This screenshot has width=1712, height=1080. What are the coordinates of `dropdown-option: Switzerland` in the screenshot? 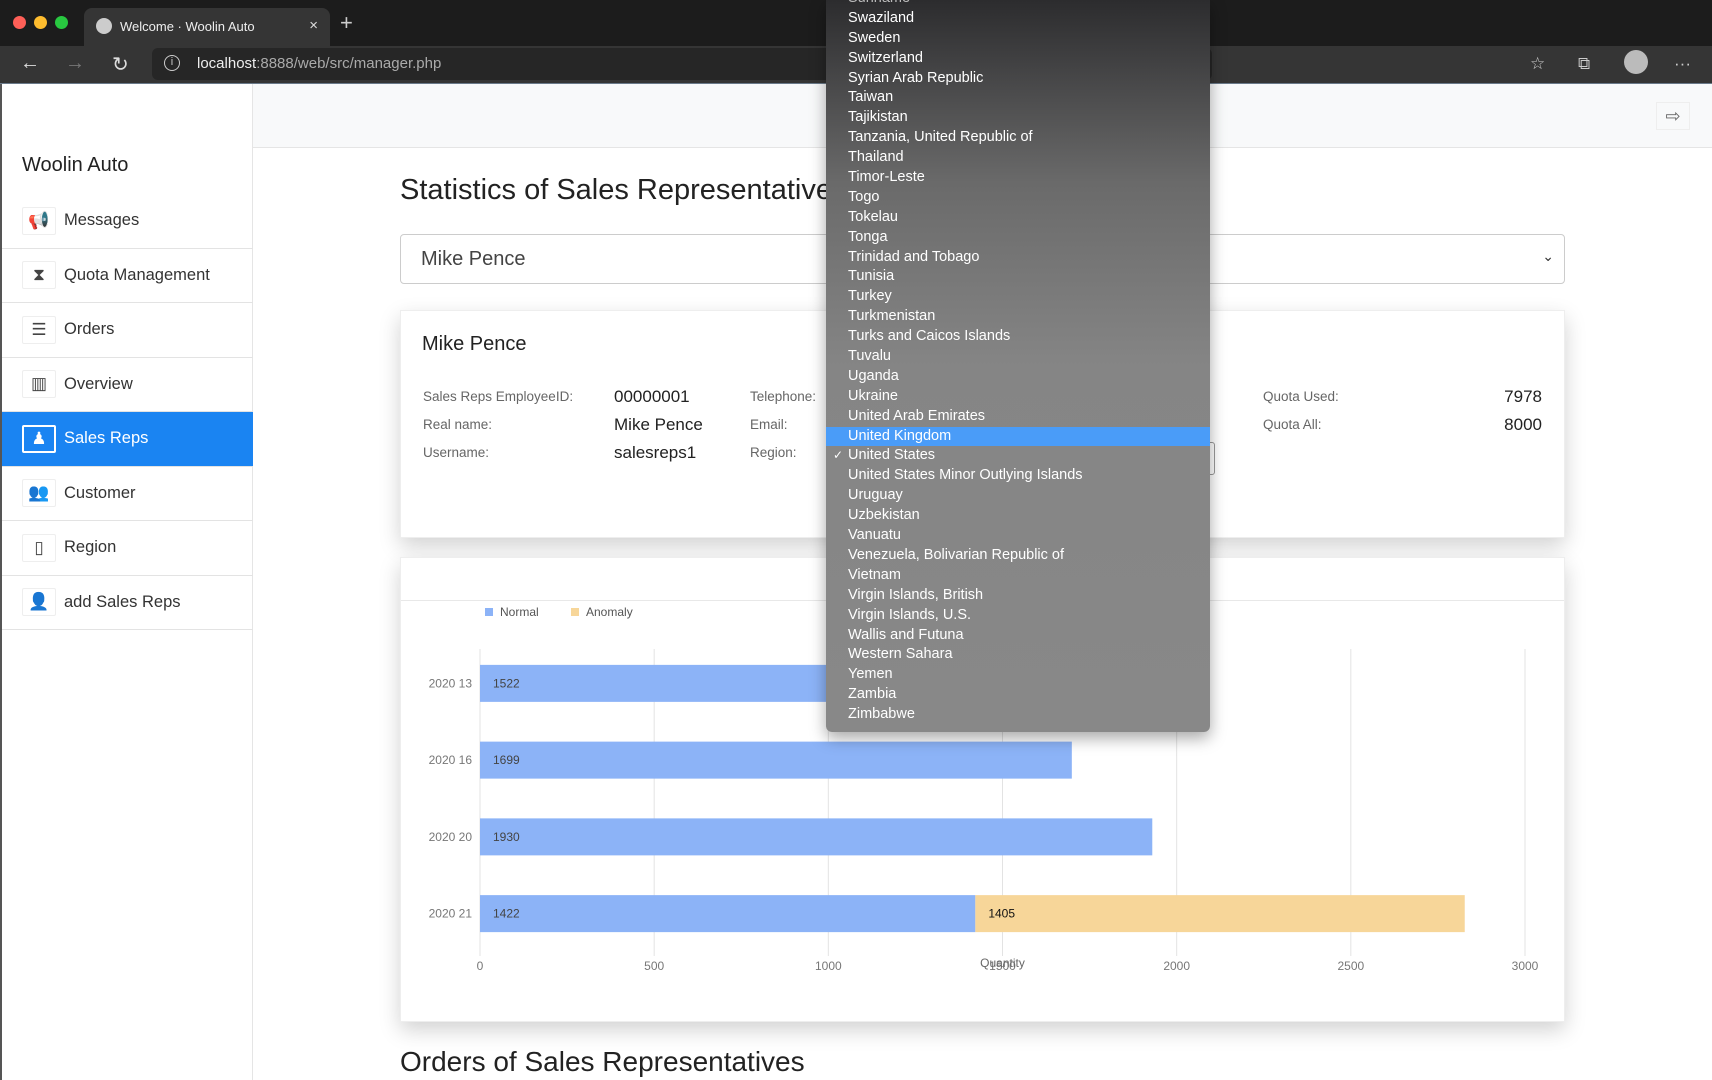 It's located at (1018, 59).